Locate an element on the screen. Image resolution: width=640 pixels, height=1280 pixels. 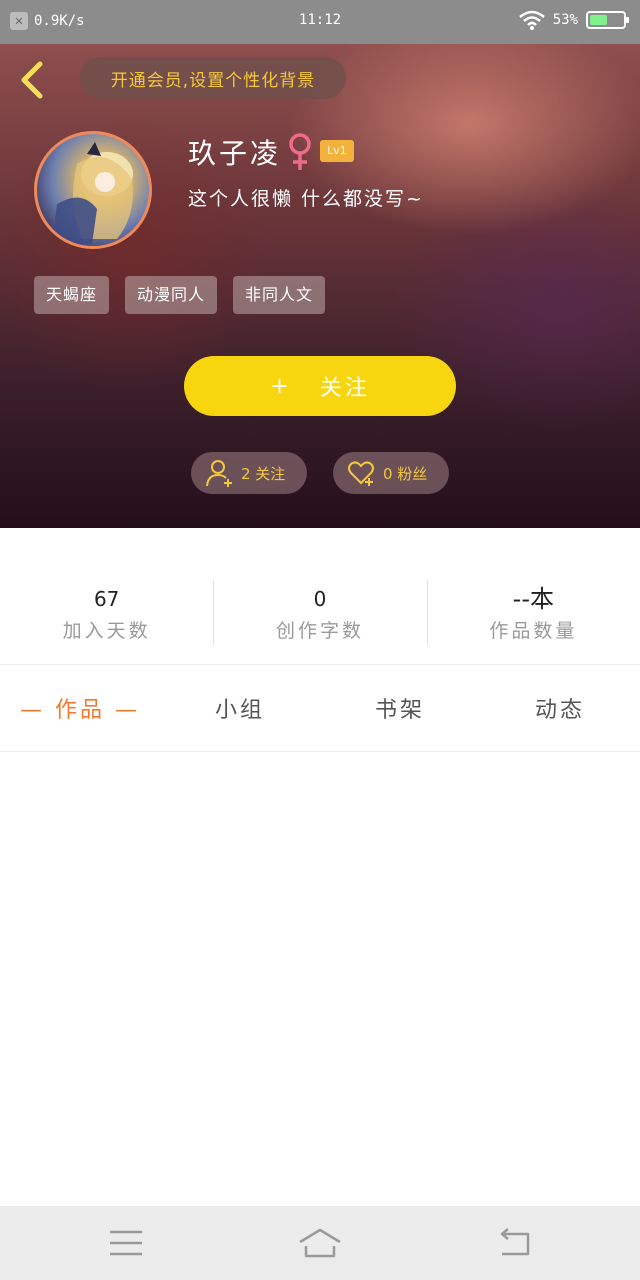
follow-button-label: 关注 is located at coordinates (344, 388).